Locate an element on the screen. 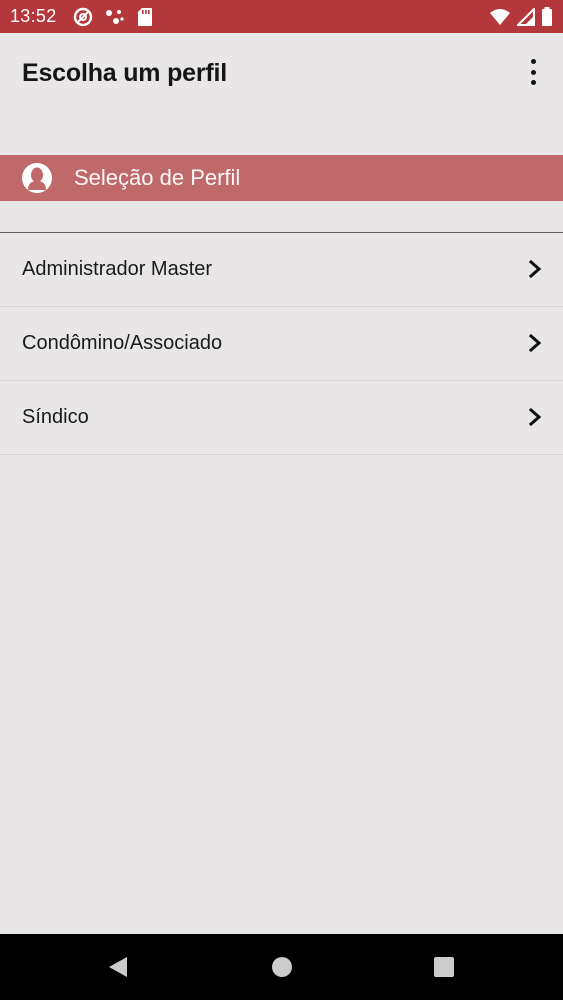  wifi-icon is located at coordinates (500, 16).